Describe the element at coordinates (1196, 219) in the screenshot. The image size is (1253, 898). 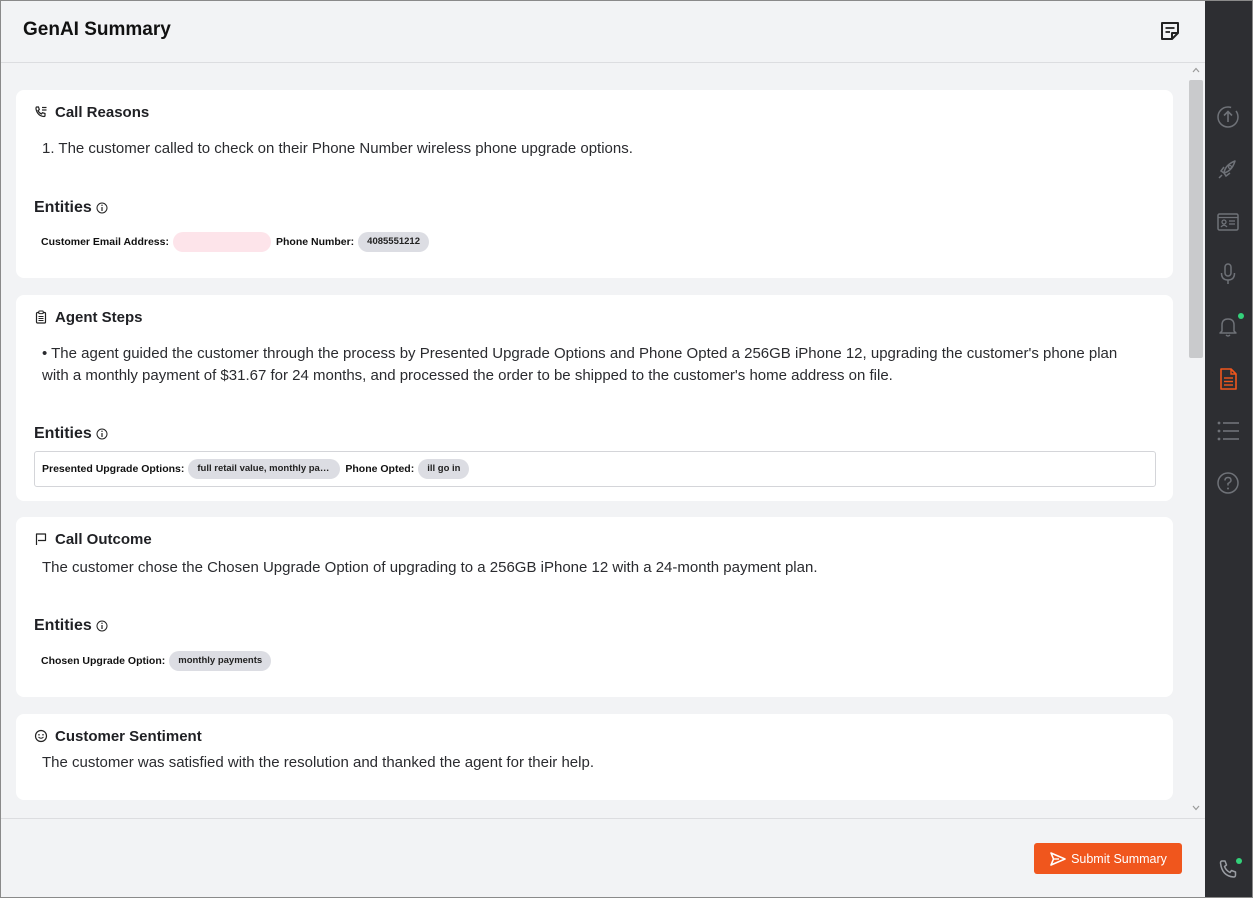
I see `scrollbar-thumb` at that location.